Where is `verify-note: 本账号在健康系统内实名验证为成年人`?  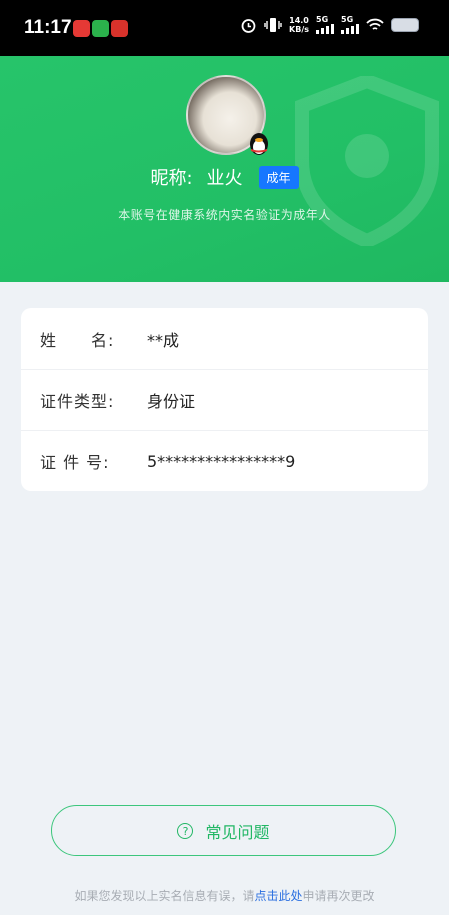 verify-note: 本账号在健康系统内实名验证为成年人 is located at coordinates (224, 215).